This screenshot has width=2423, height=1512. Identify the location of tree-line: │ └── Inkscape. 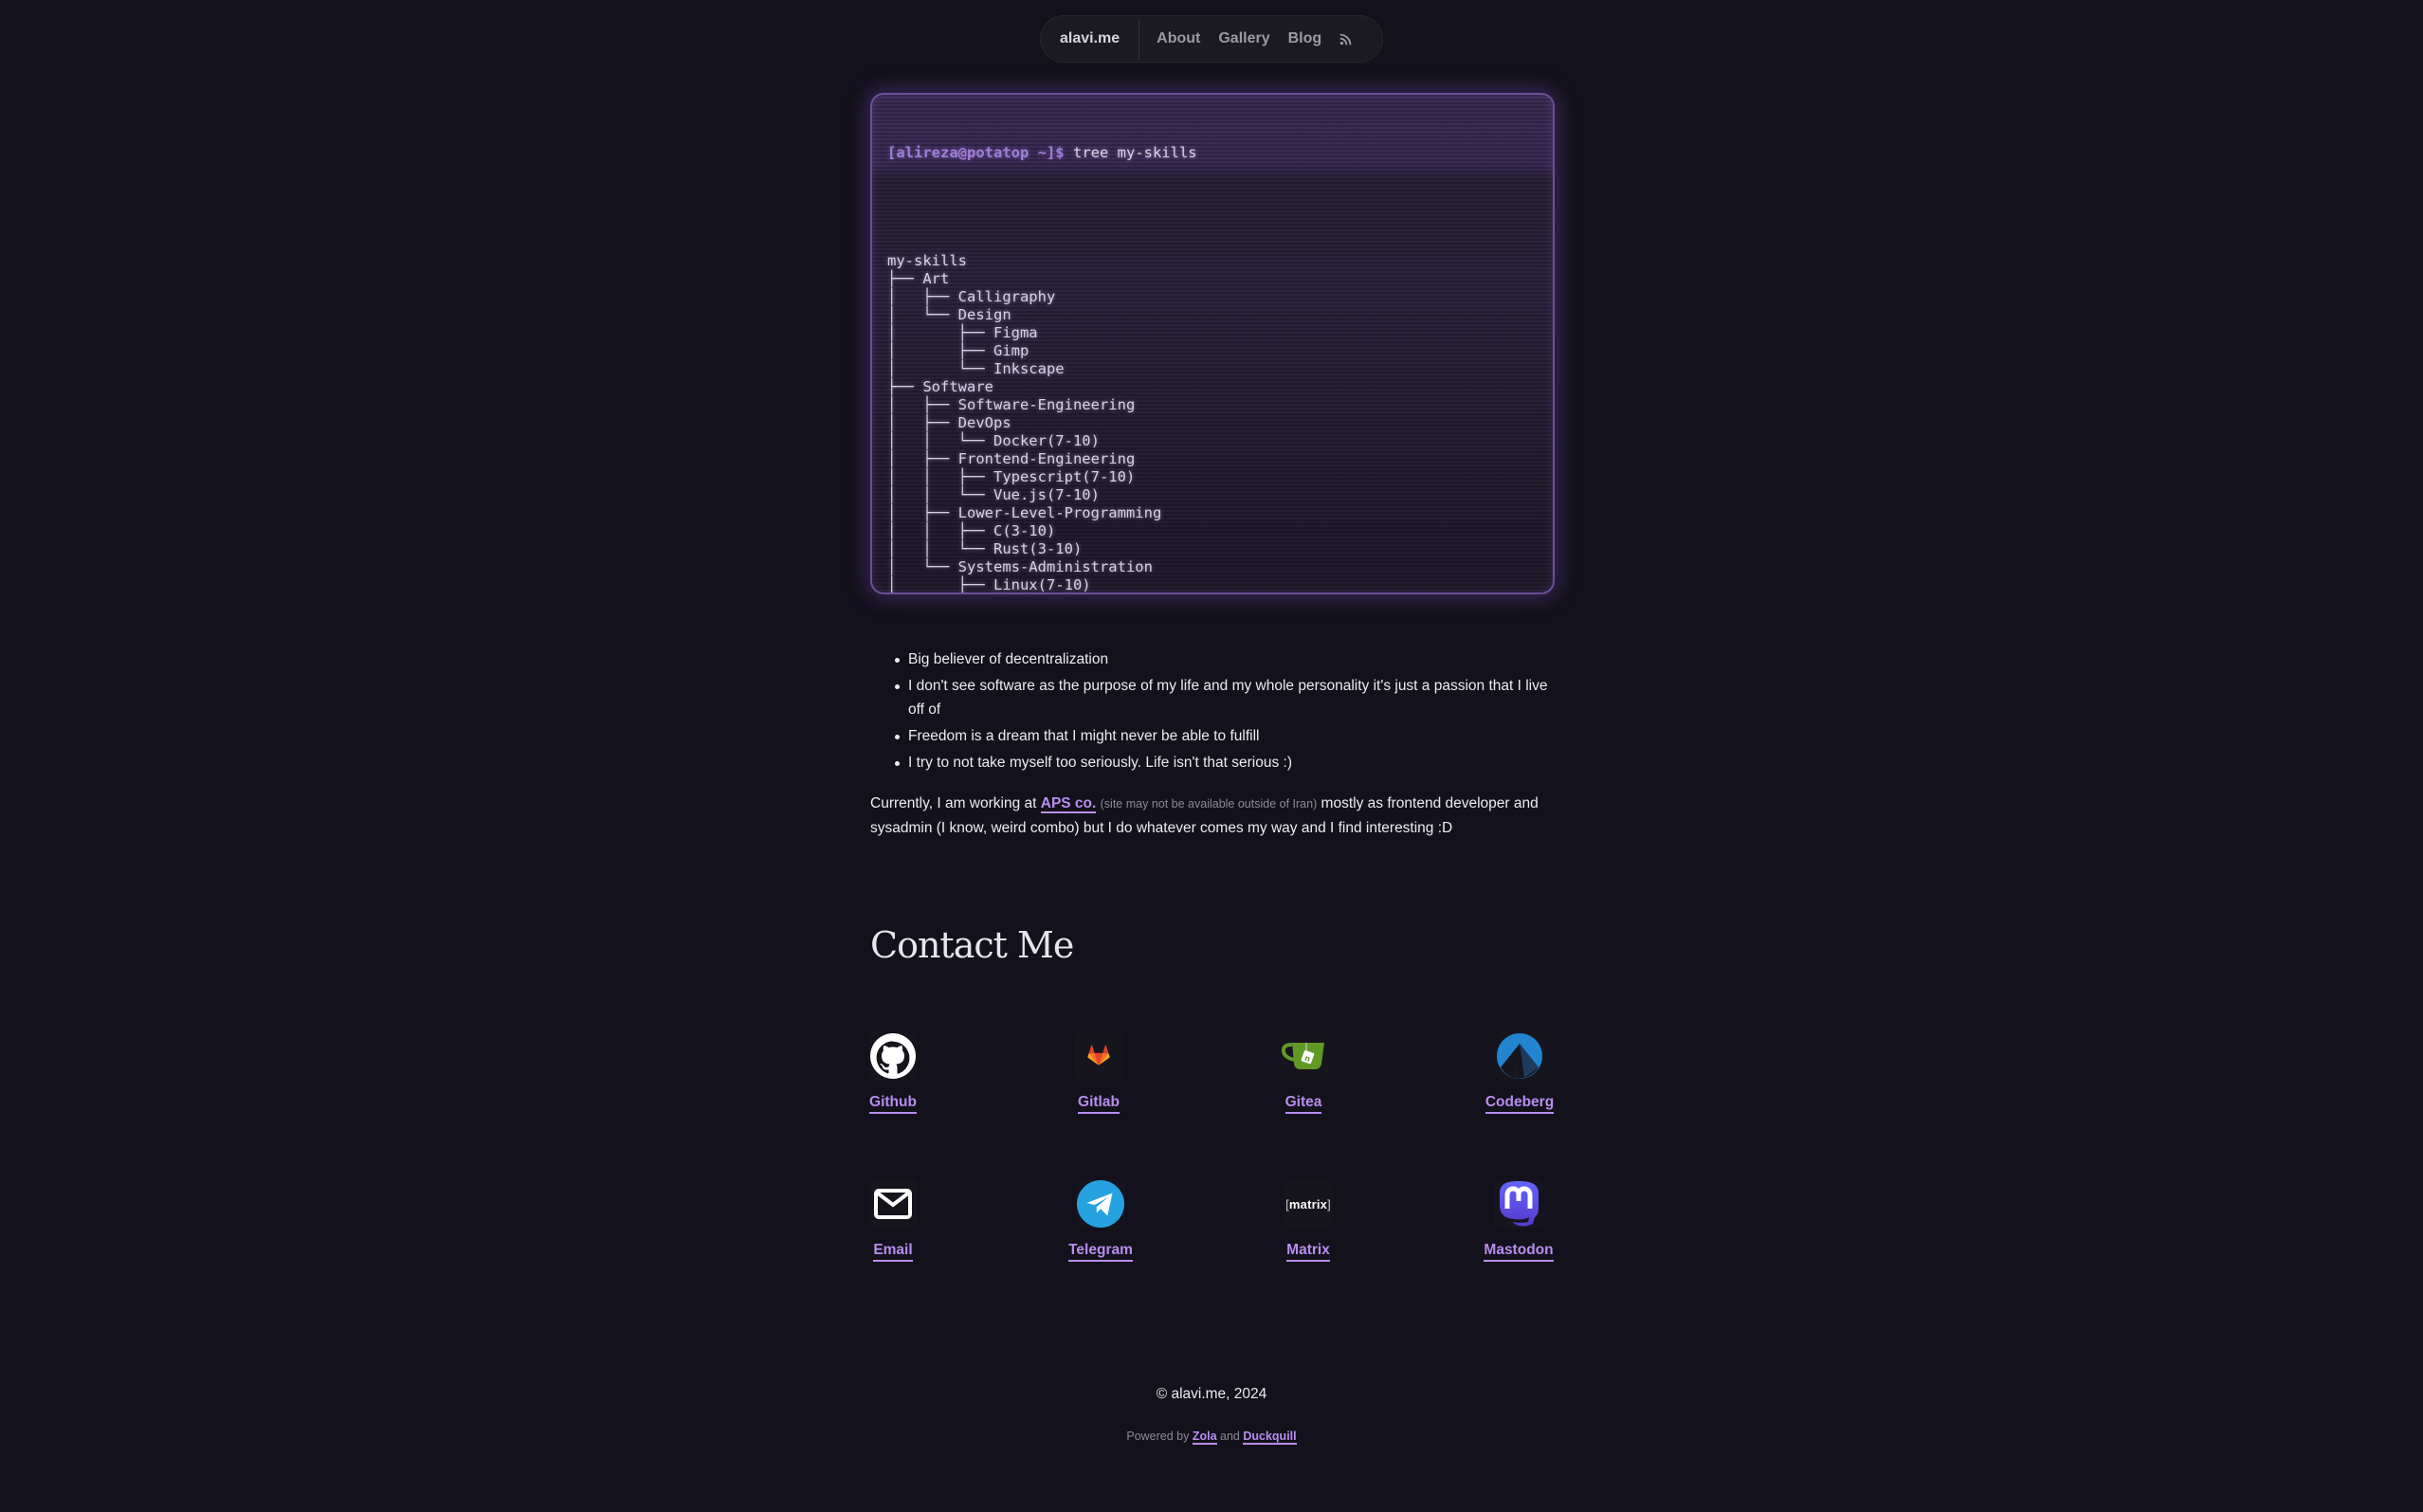
(976, 369).